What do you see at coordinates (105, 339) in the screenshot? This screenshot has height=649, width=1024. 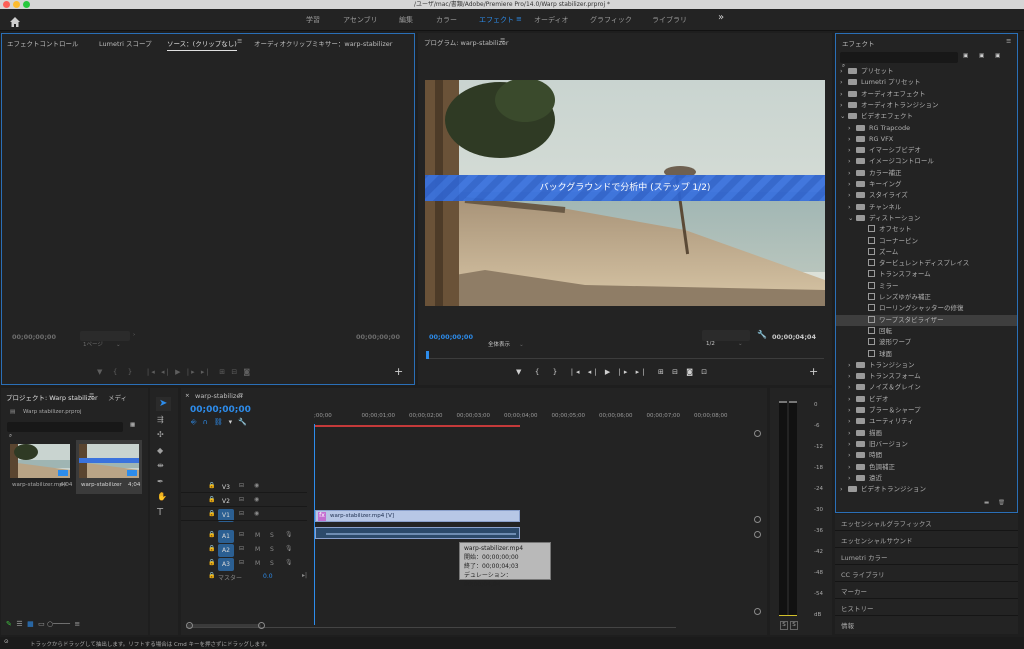 I see `page-select: 1ページ ⌄` at bounding box center [105, 339].